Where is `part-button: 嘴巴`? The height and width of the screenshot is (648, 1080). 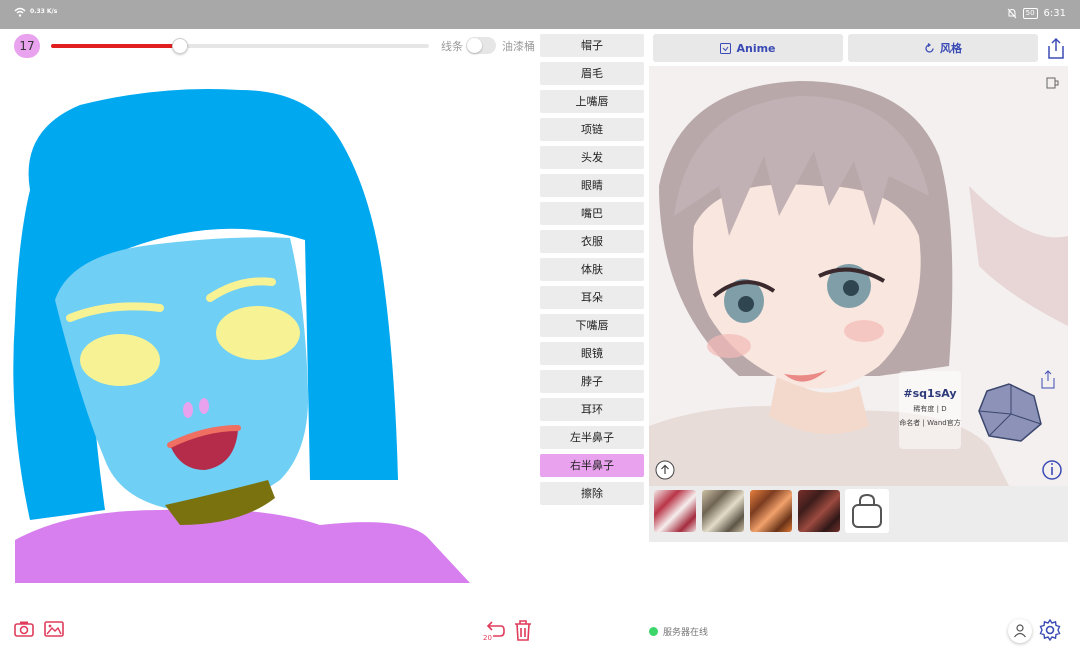 part-button: 嘴巴 is located at coordinates (592, 213).